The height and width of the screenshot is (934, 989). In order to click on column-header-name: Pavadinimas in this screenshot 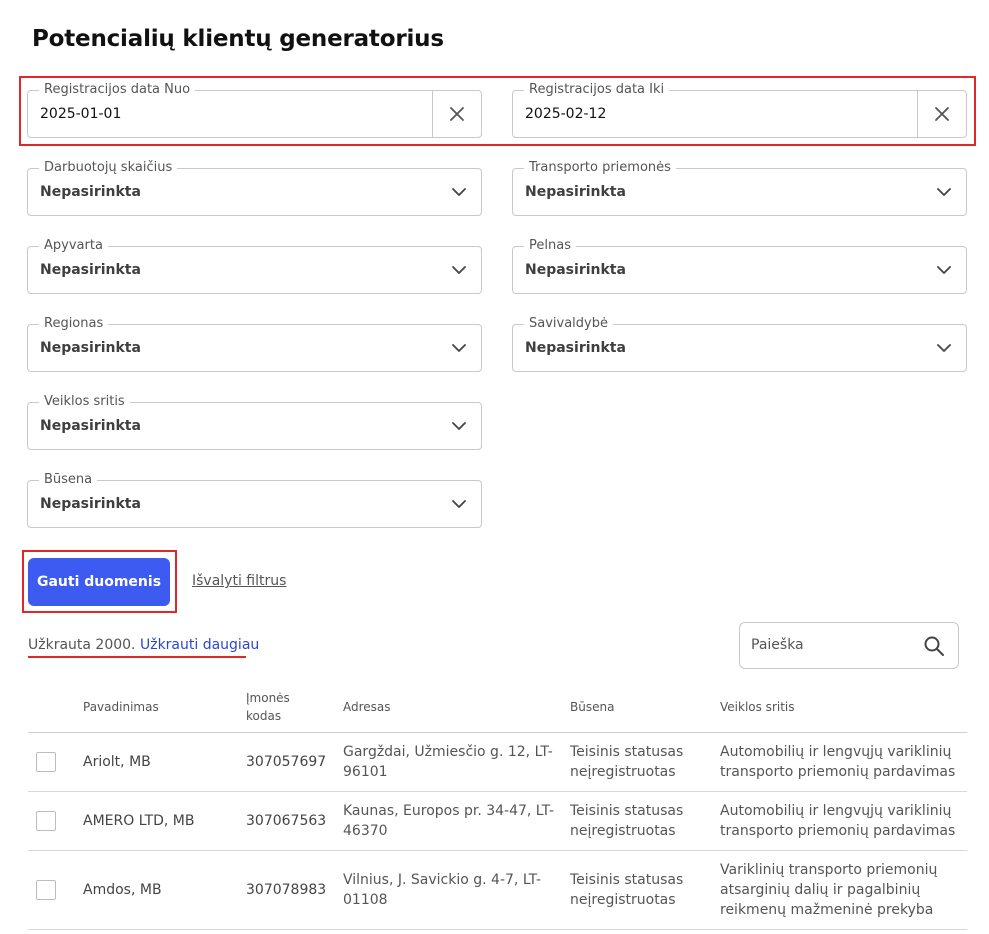, I will do `click(164, 707)`.